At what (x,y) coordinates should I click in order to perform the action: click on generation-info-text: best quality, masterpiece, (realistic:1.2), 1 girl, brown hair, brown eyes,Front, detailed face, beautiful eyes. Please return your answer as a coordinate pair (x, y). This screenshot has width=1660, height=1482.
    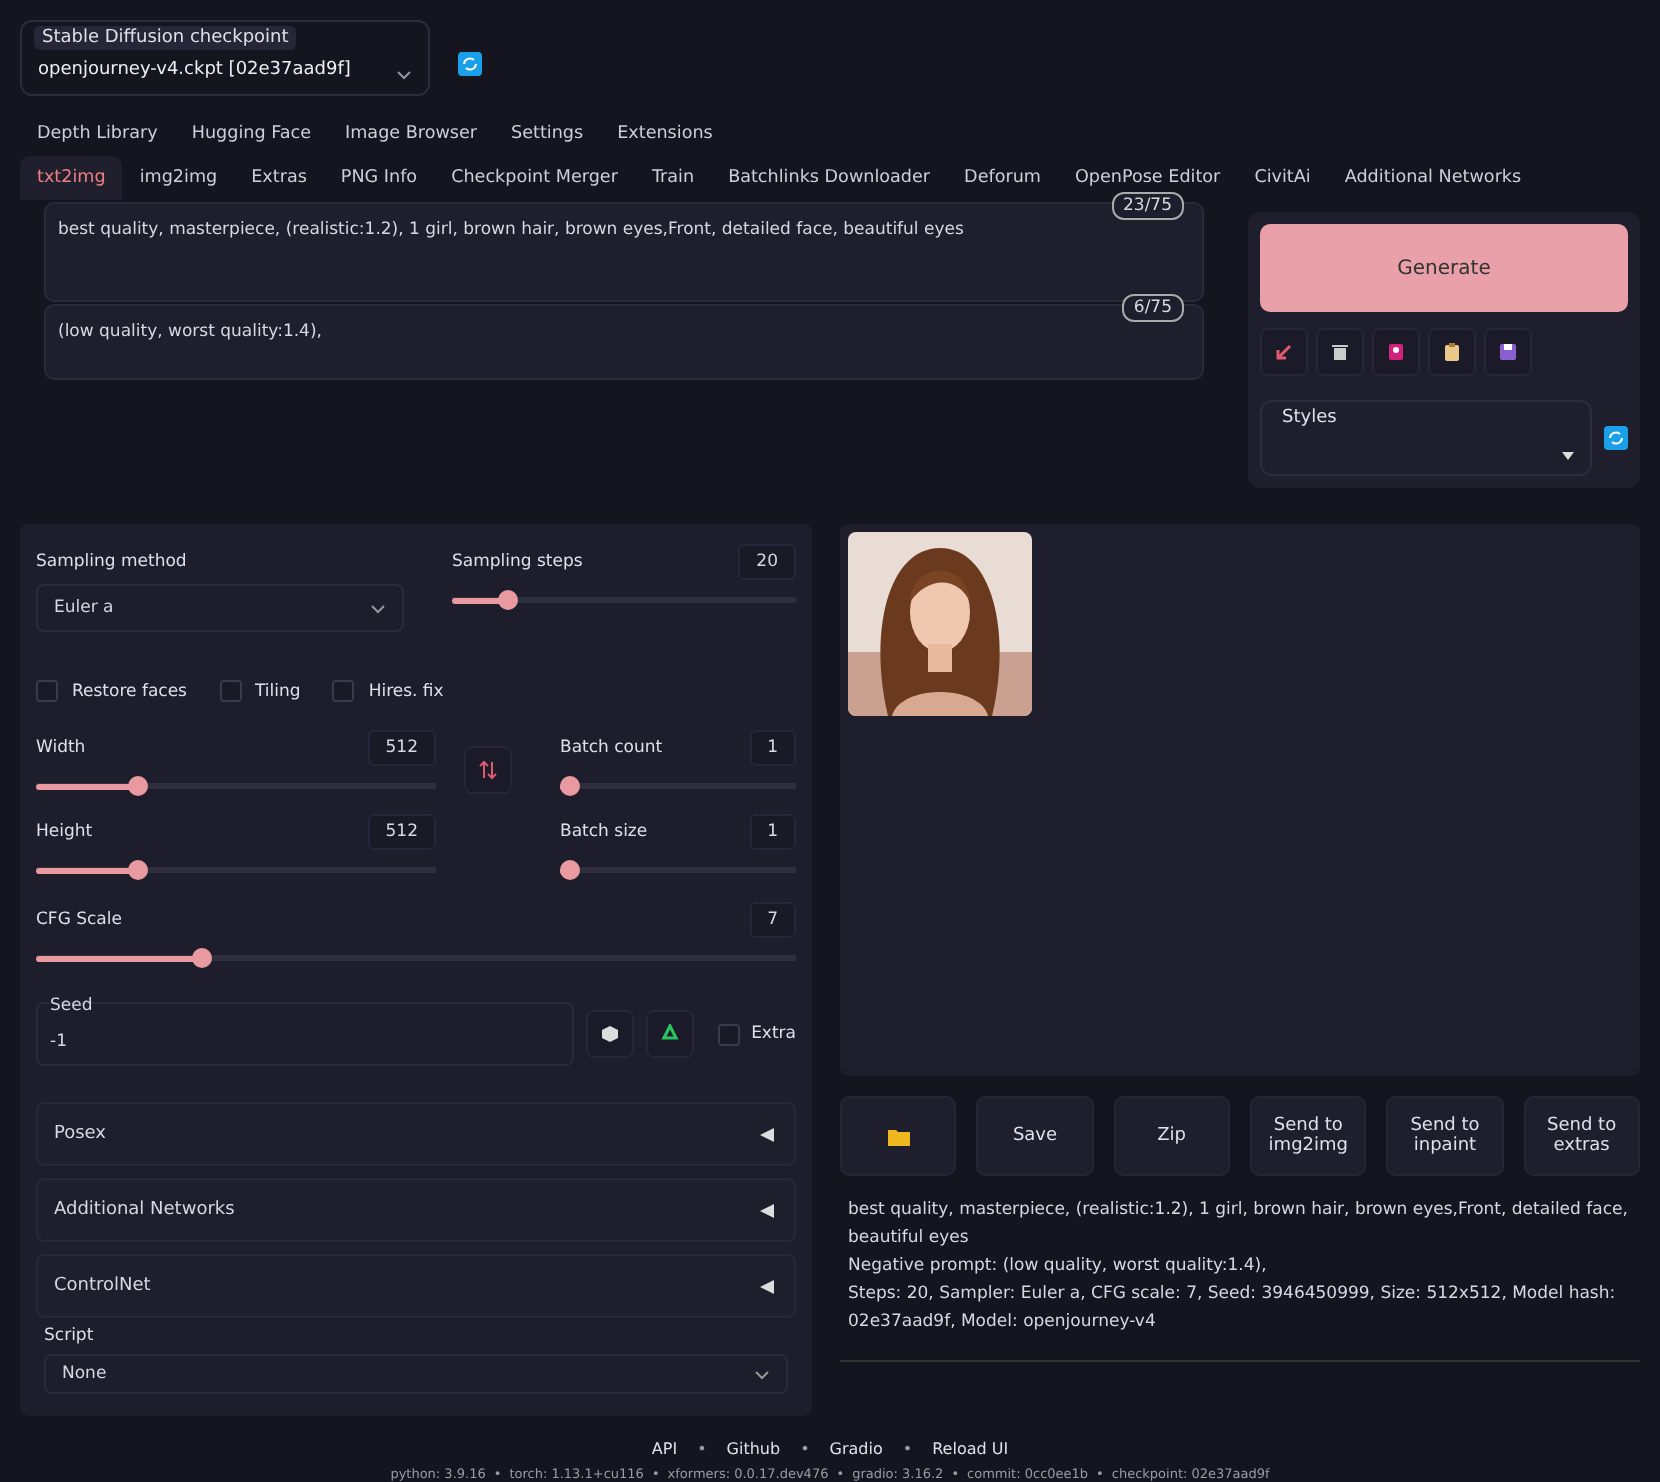
    Looking at the image, I should click on (1239, 1225).